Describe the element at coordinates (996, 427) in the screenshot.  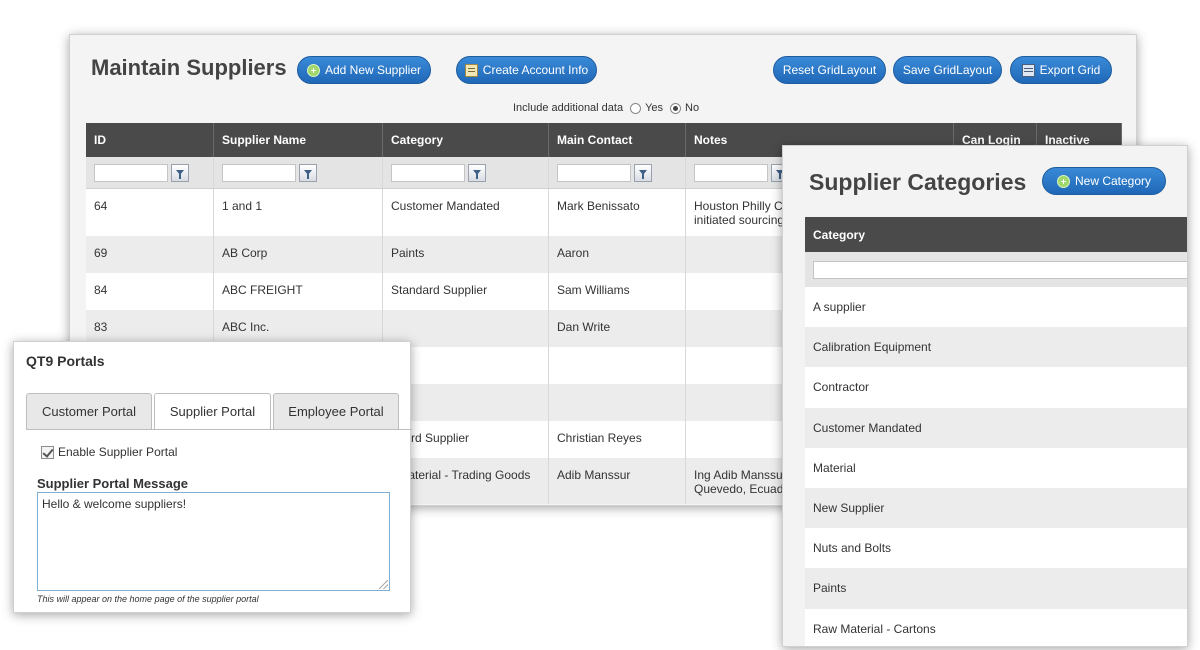
I see `category-list-item: Customer Mandated` at that location.